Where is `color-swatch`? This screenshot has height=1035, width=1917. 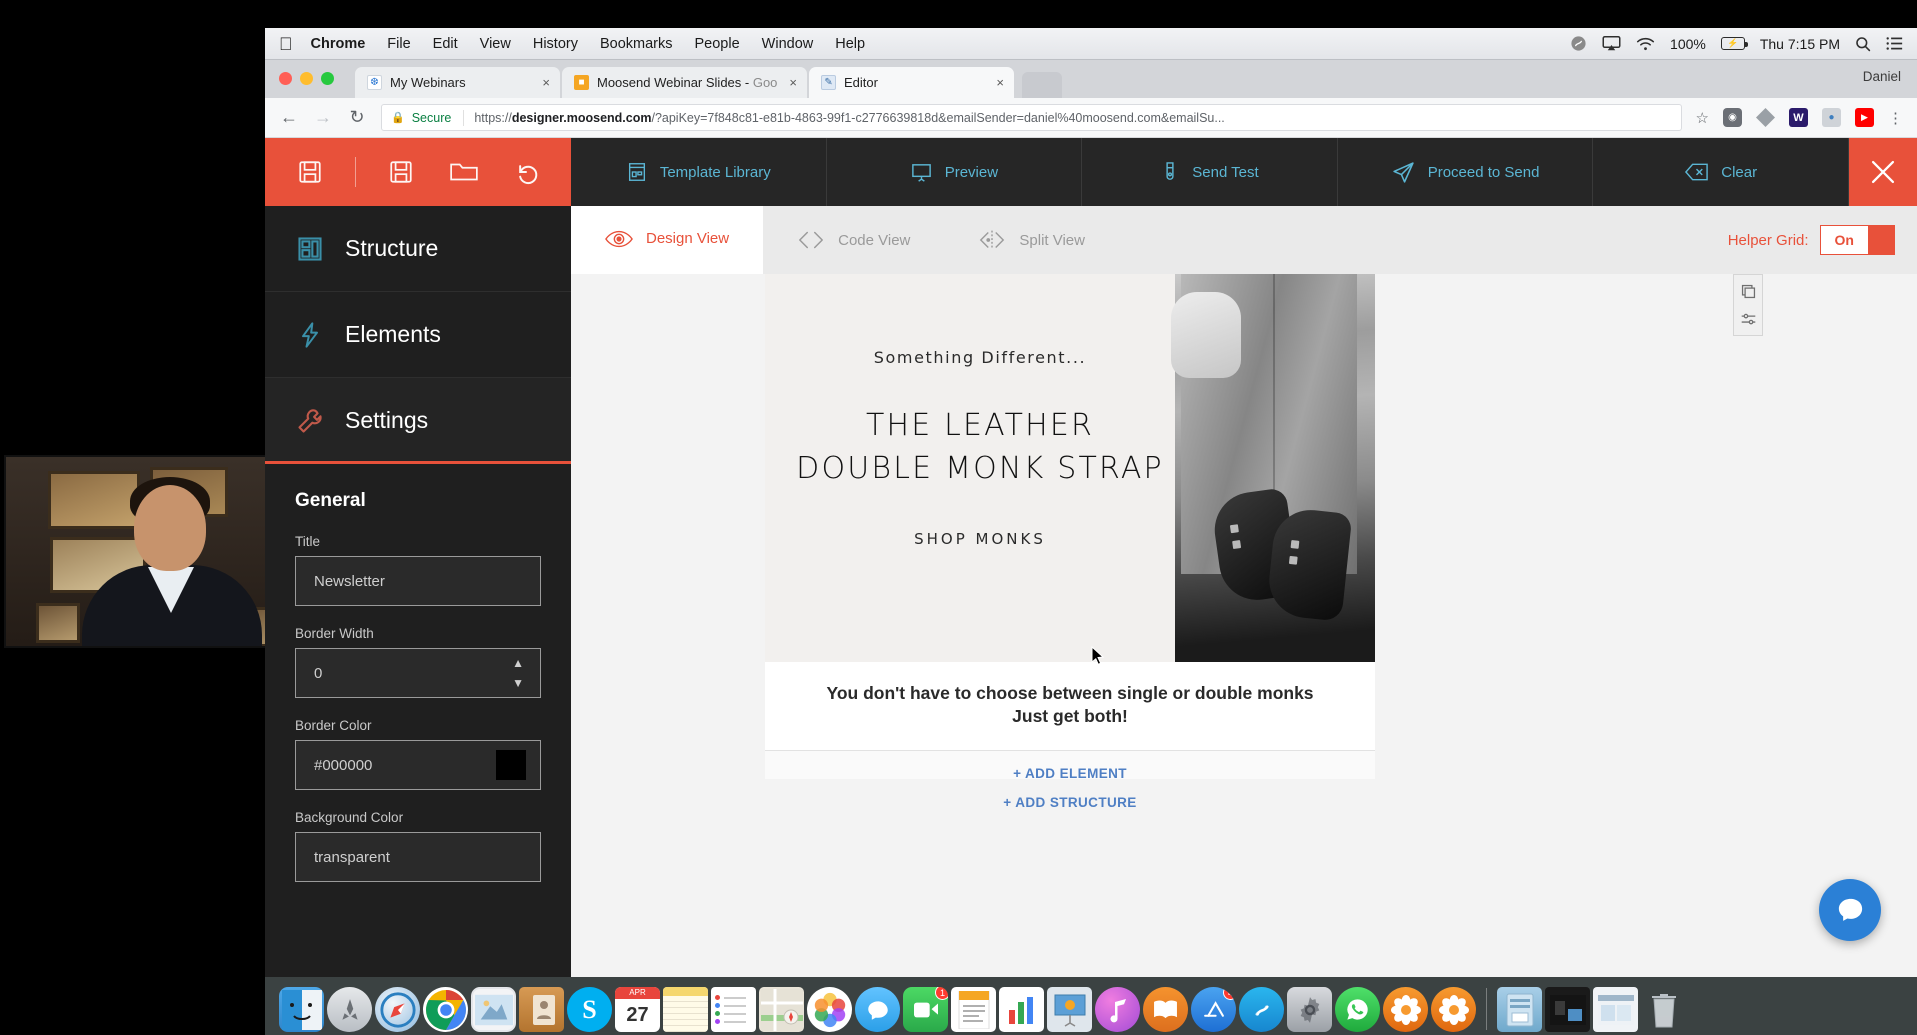
color-swatch is located at coordinates (511, 765).